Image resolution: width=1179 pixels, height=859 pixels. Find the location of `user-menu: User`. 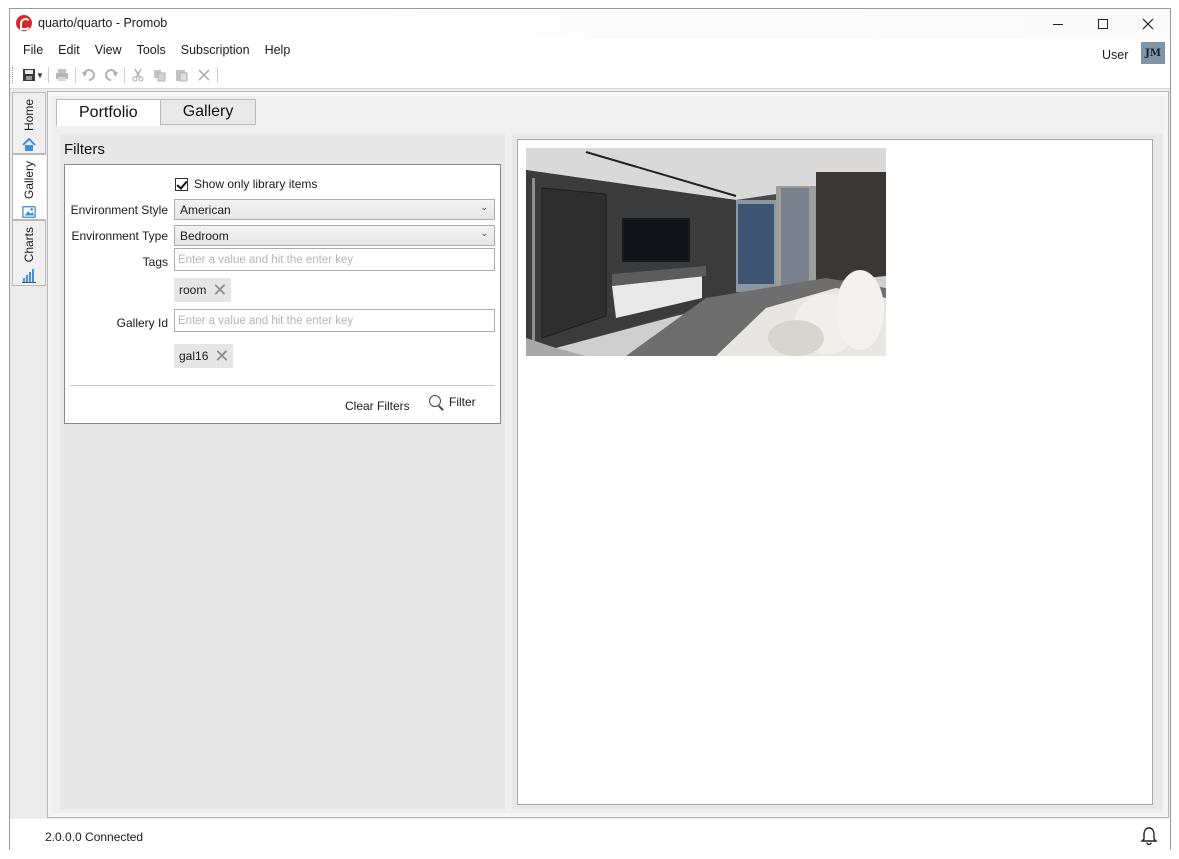

user-menu: User is located at coordinates (1115, 55).